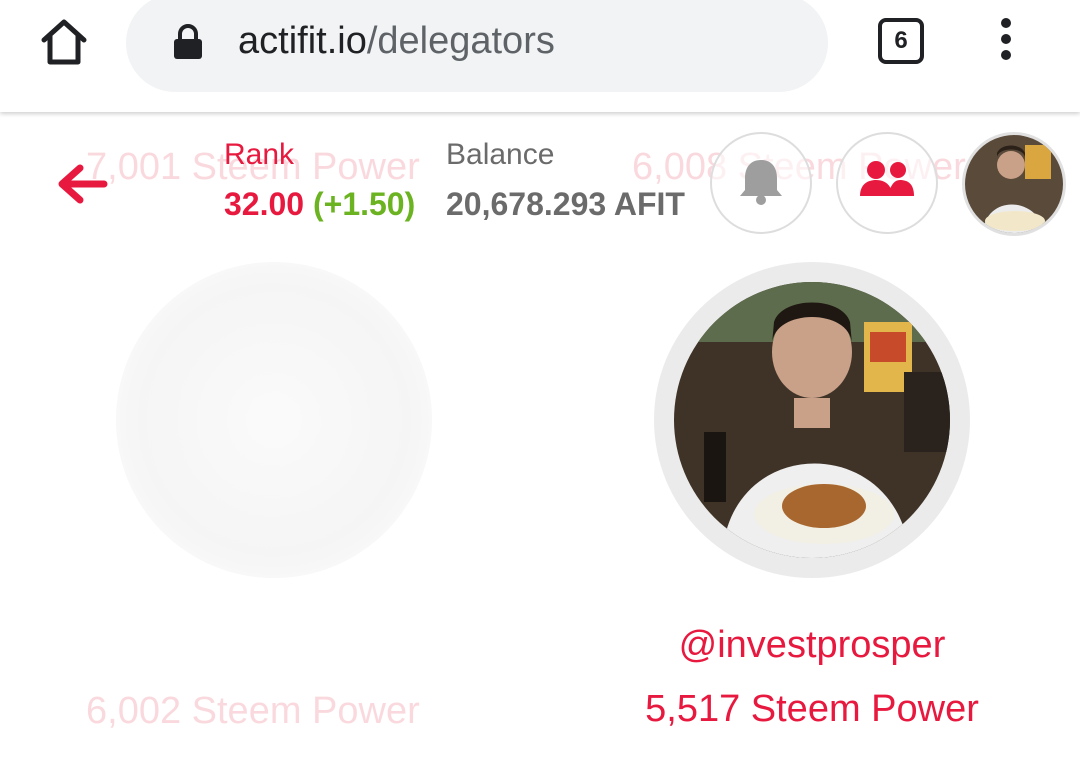 This screenshot has width=1080, height=776. Describe the element at coordinates (188, 42) in the screenshot. I see `lock-icon` at that location.